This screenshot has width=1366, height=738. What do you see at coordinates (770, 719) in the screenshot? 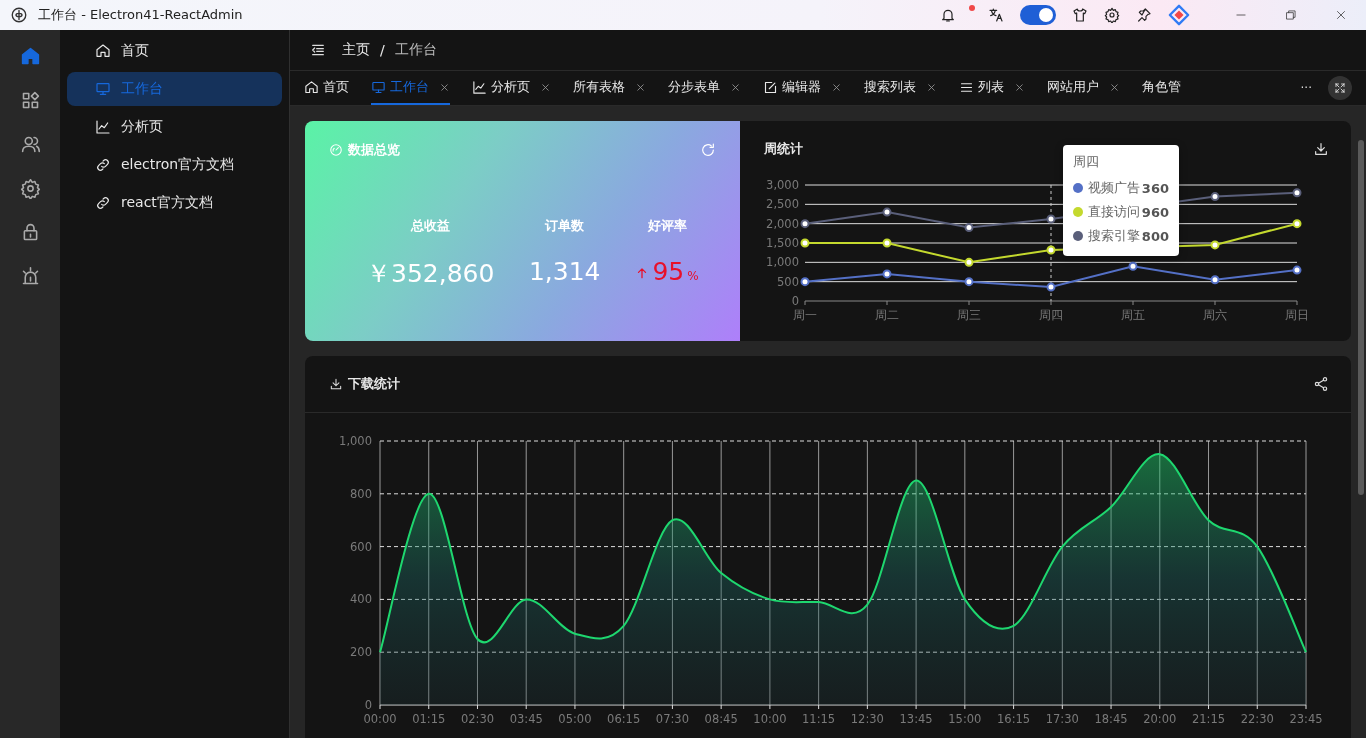
I see `axis-label: 10:00` at bounding box center [770, 719].